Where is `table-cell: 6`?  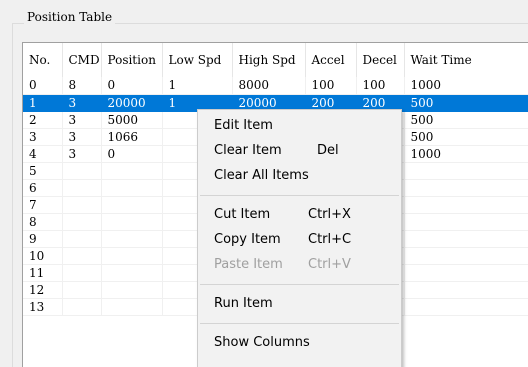
table-cell: 6 is located at coordinates (43, 188).